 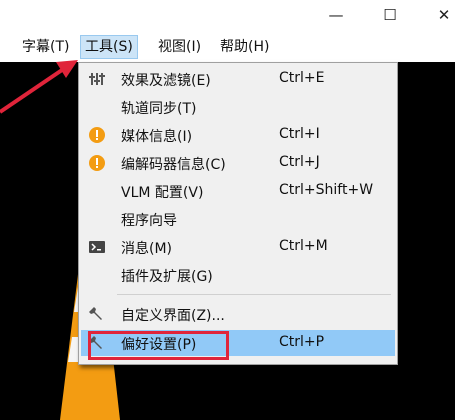 What do you see at coordinates (390, 15) in the screenshot?
I see `maximize-button: ☐` at bounding box center [390, 15].